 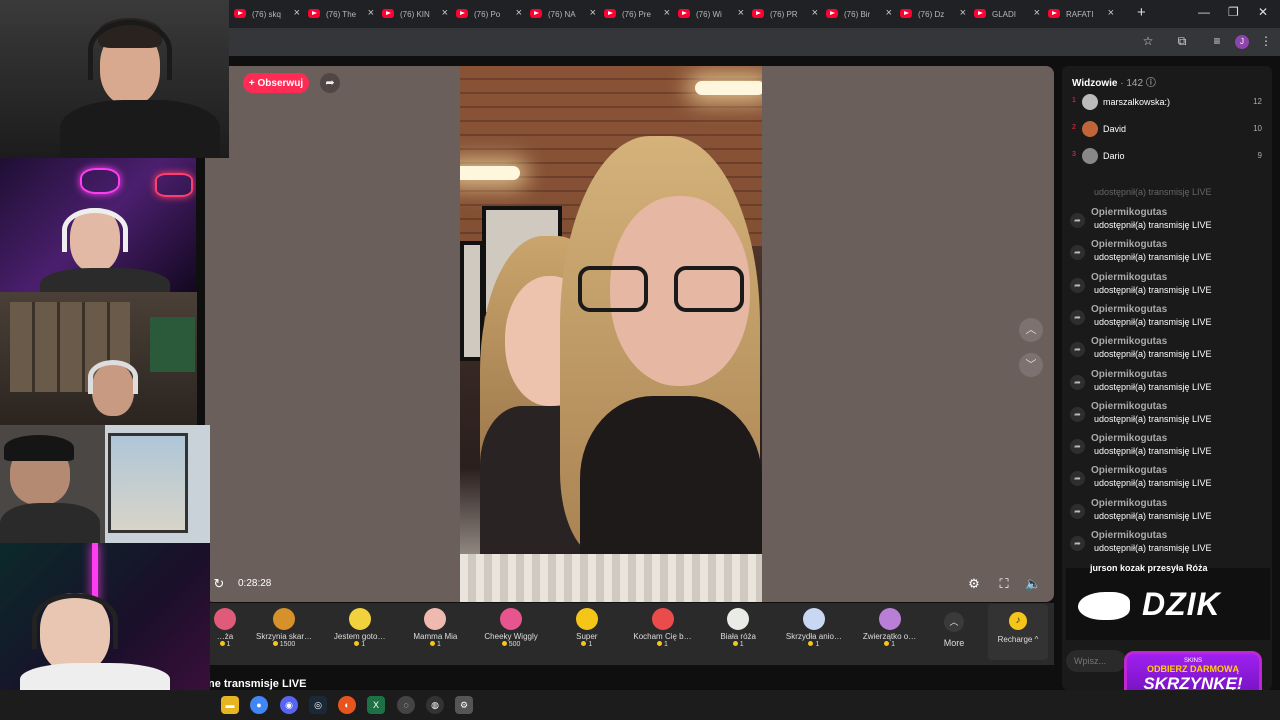 What do you see at coordinates (276, 83) in the screenshot?
I see `follow-button: + Obserwuj` at bounding box center [276, 83].